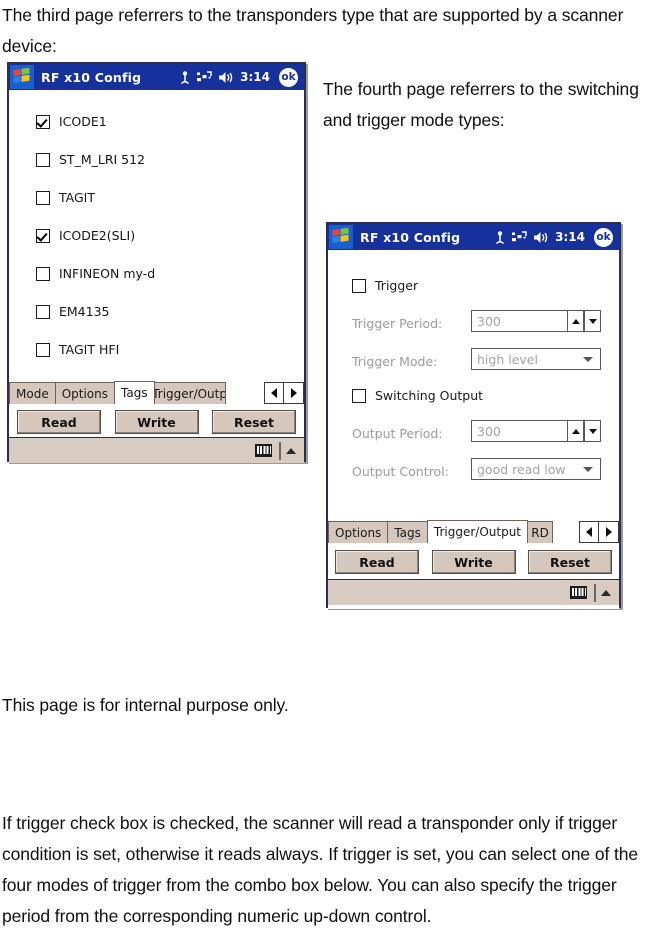 The height and width of the screenshot is (948, 665). I want to click on checkbox-row-em4135: EM4135, so click(73, 311).